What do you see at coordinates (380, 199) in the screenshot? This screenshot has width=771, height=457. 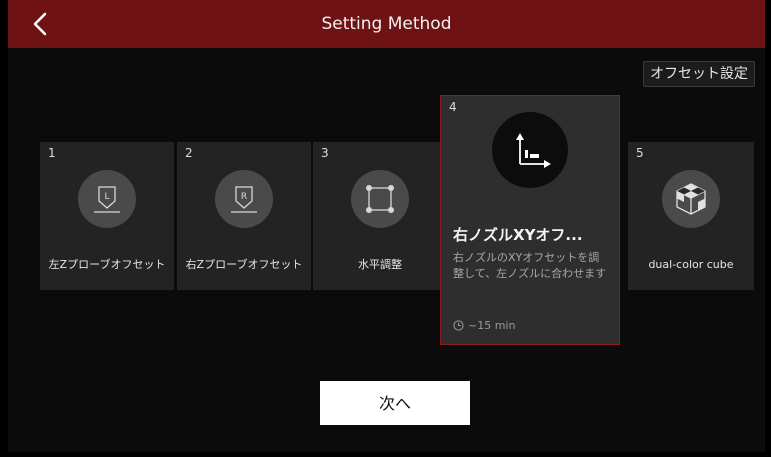 I see `leveling-square-icon` at bounding box center [380, 199].